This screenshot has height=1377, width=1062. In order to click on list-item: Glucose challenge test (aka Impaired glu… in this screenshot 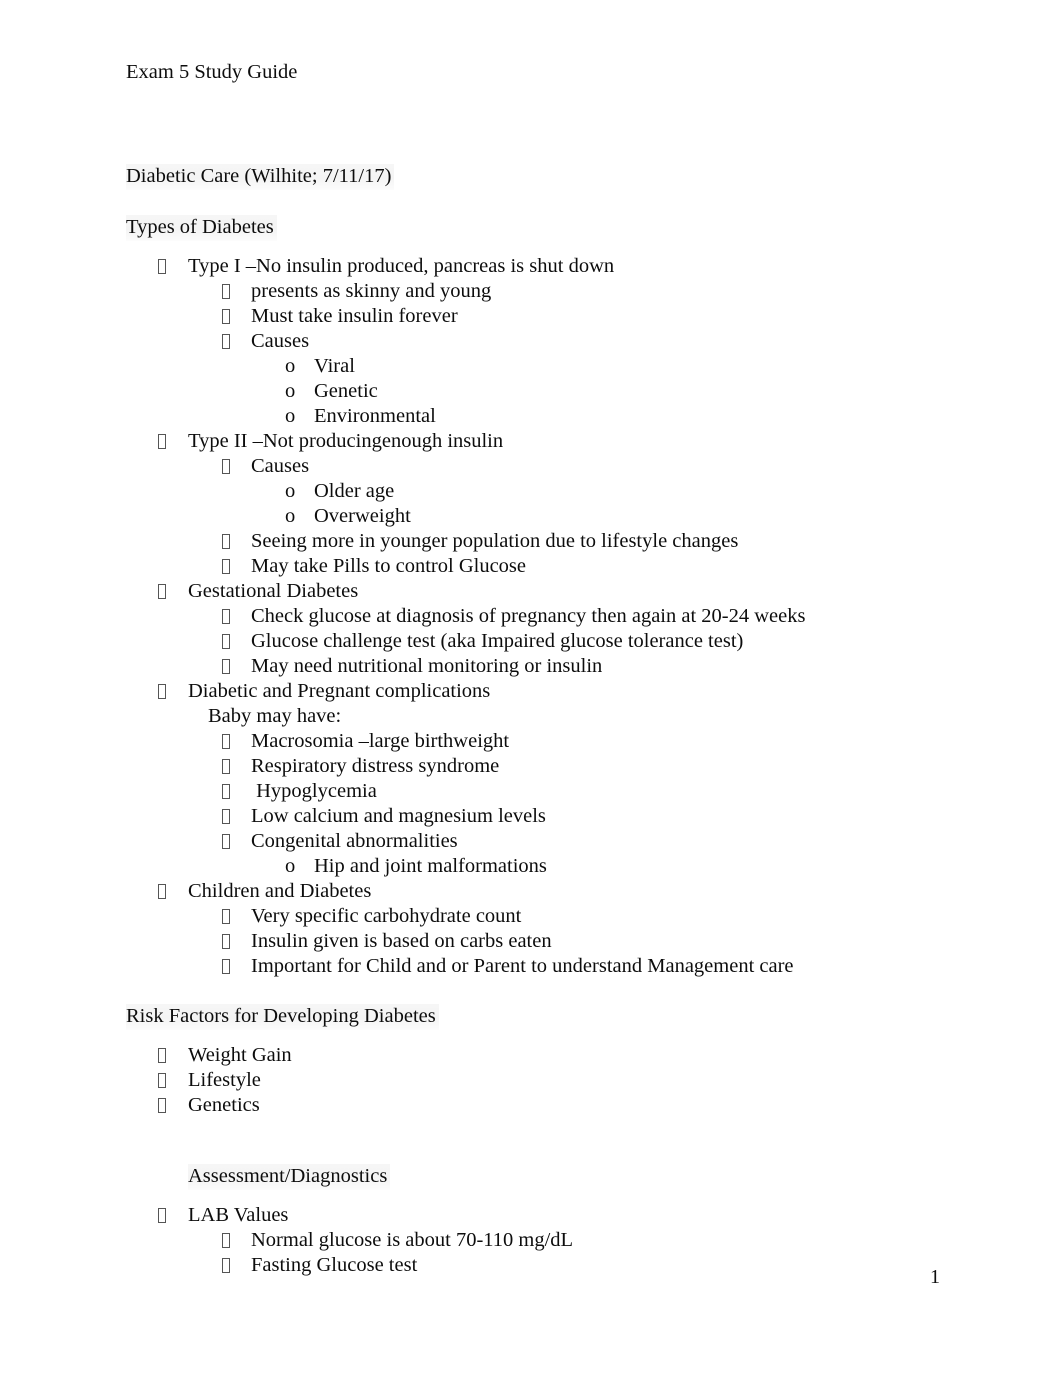, I will do `click(531, 641)`.